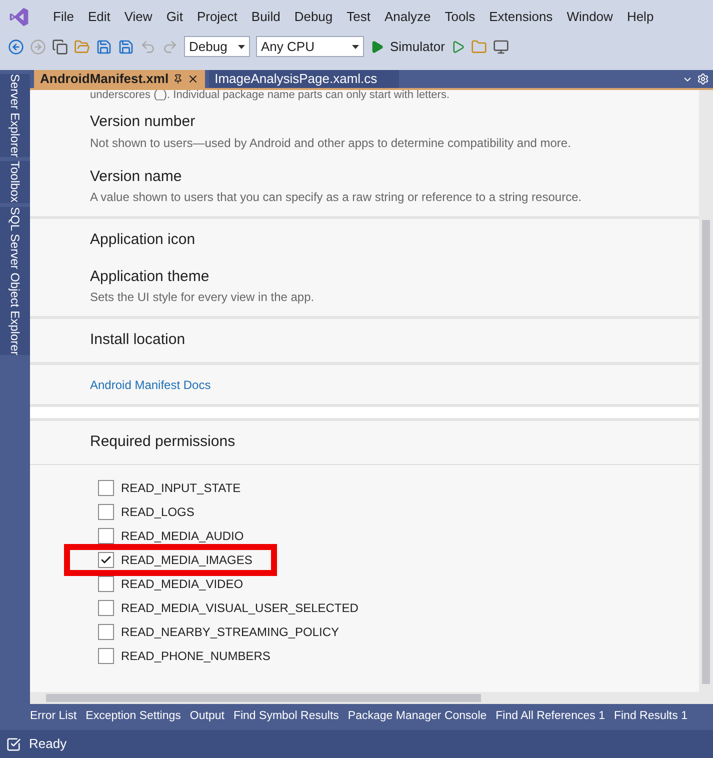 Image resolution: width=713 pixels, height=758 pixels. What do you see at coordinates (521, 16) in the screenshot?
I see `menu-item: Extensions` at bounding box center [521, 16].